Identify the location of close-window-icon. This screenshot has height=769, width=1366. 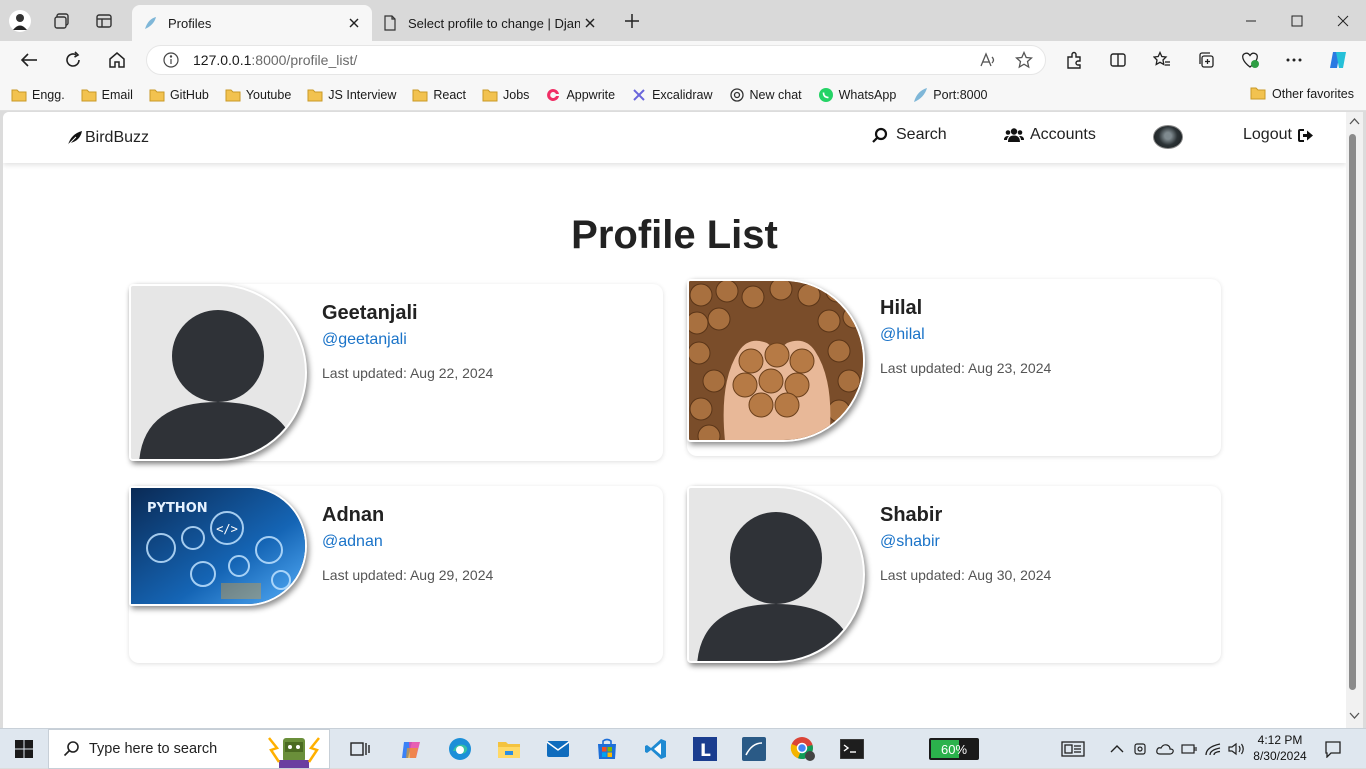
(1343, 20).